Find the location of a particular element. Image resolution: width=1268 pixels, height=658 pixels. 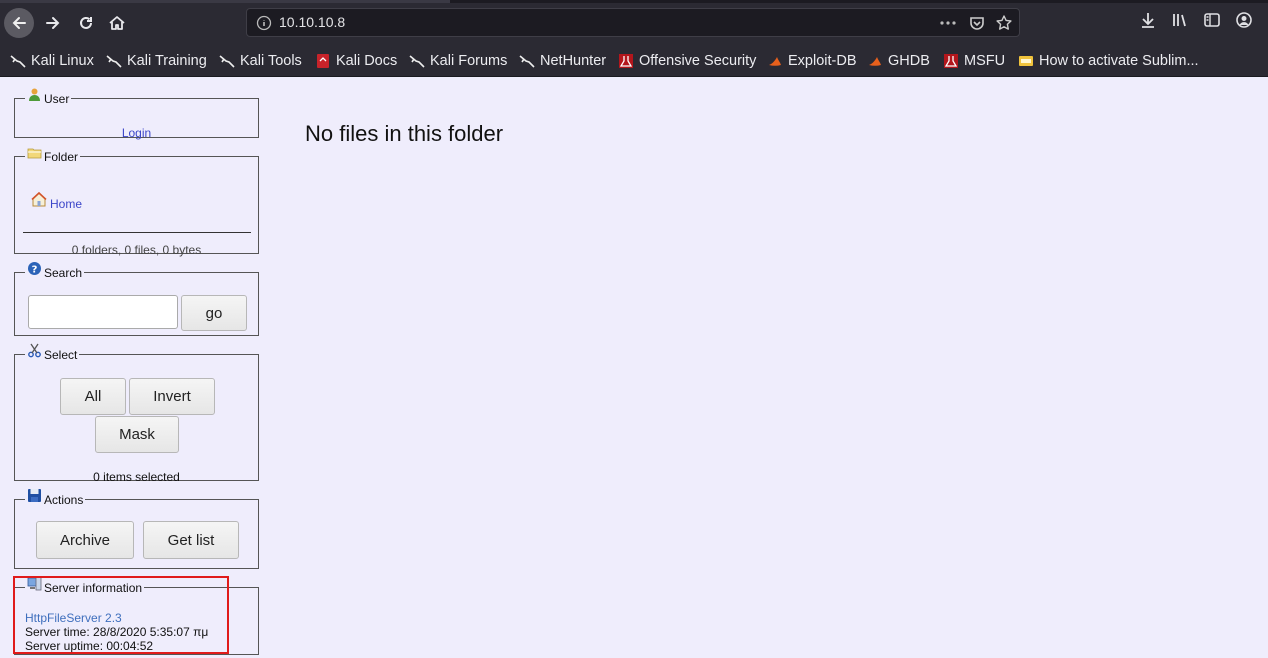

bookmark-exploit-db: Exploit-DB is located at coordinates (812, 61).